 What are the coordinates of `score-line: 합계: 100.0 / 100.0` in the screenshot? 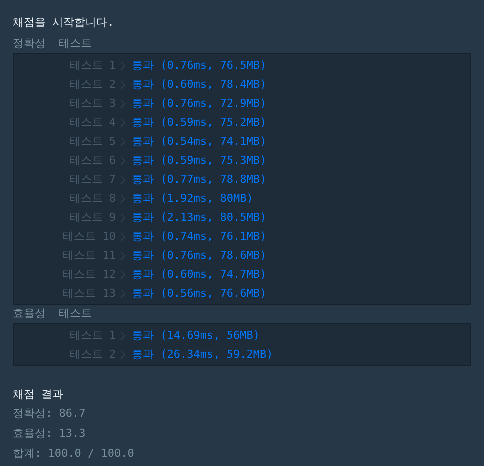 It's located at (74, 454).